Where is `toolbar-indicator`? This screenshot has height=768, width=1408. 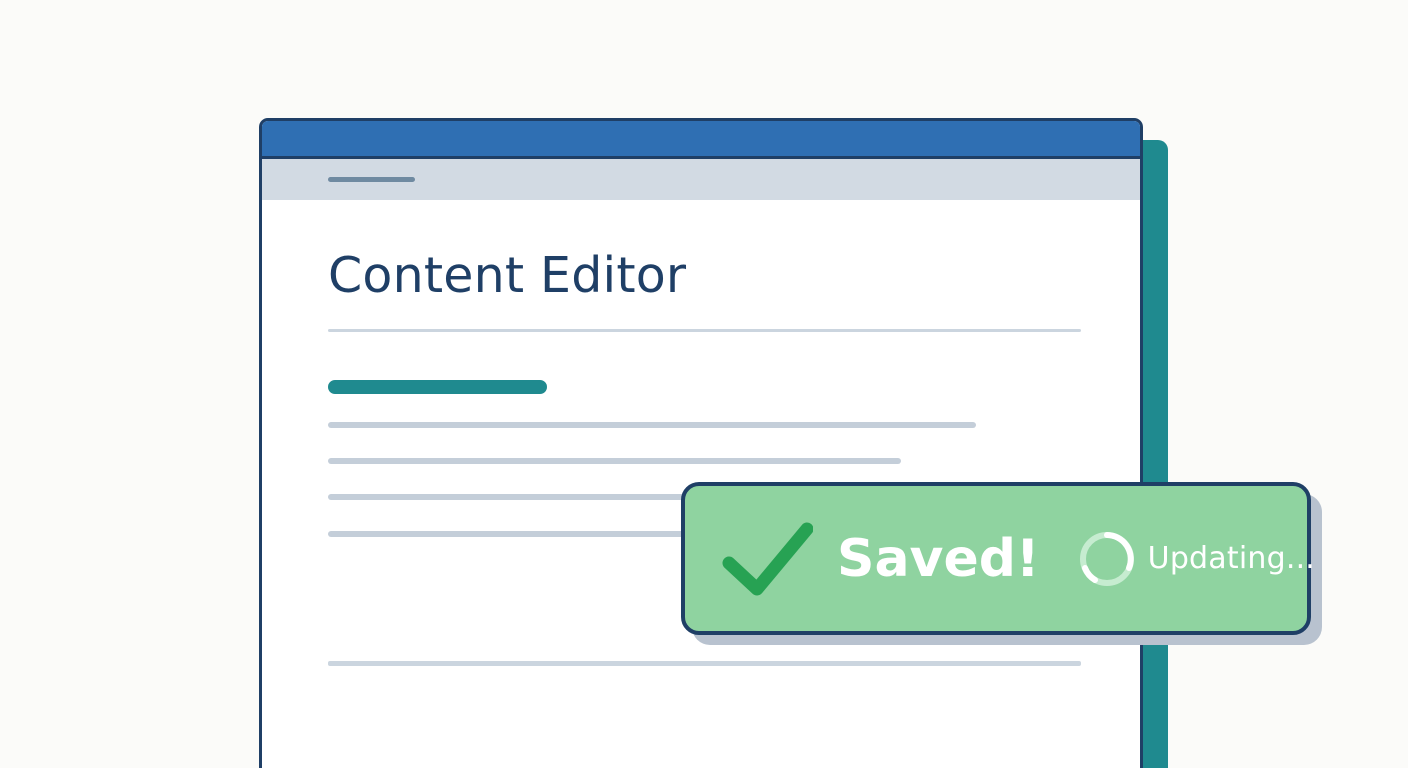 toolbar-indicator is located at coordinates (371, 179).